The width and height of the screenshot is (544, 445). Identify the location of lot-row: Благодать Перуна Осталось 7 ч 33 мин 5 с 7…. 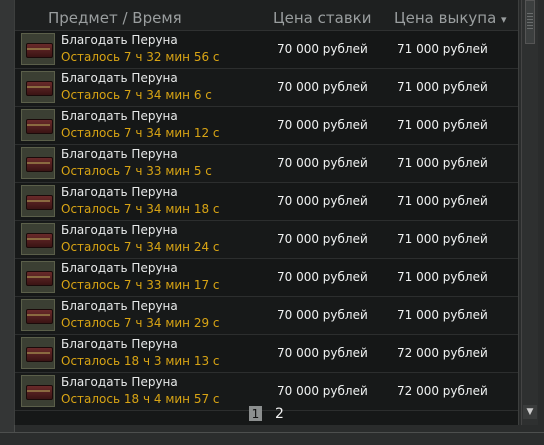
(266, 164).